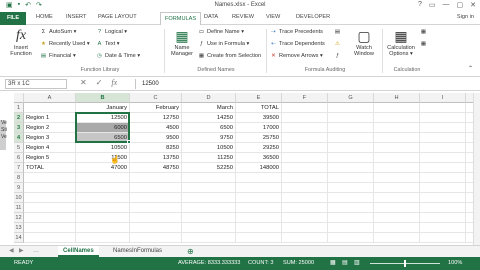 The height and width of the screenshot is (270, 480). I want to click on row-header-10: 10, so click(19, 198).